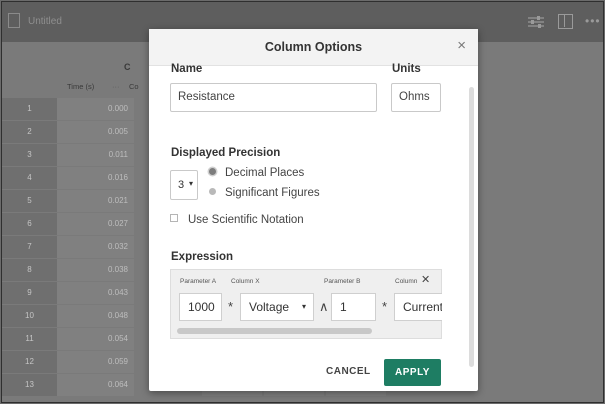 This screenshot has height=404, width=605. What do you see at coordinates (95, 316) in the screenshot?
I see `time-cell: 0.048` at bounding box center [95, 316].